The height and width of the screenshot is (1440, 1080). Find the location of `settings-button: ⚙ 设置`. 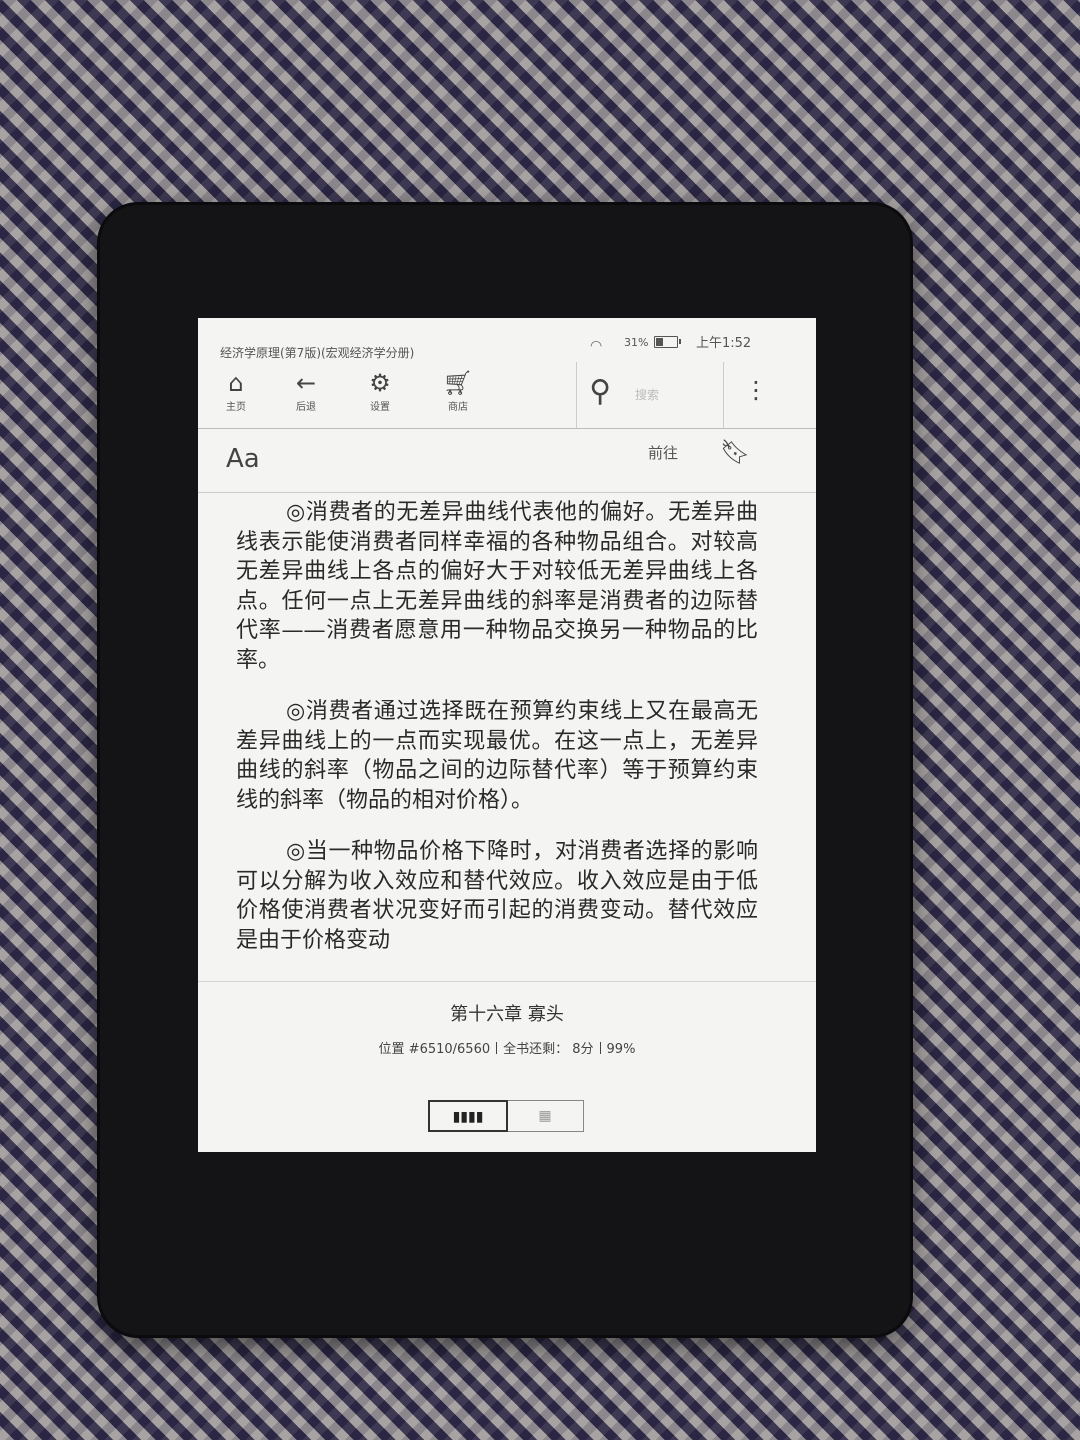

settings-button: ⚙ 设置 is located at coordinates (380, 396).